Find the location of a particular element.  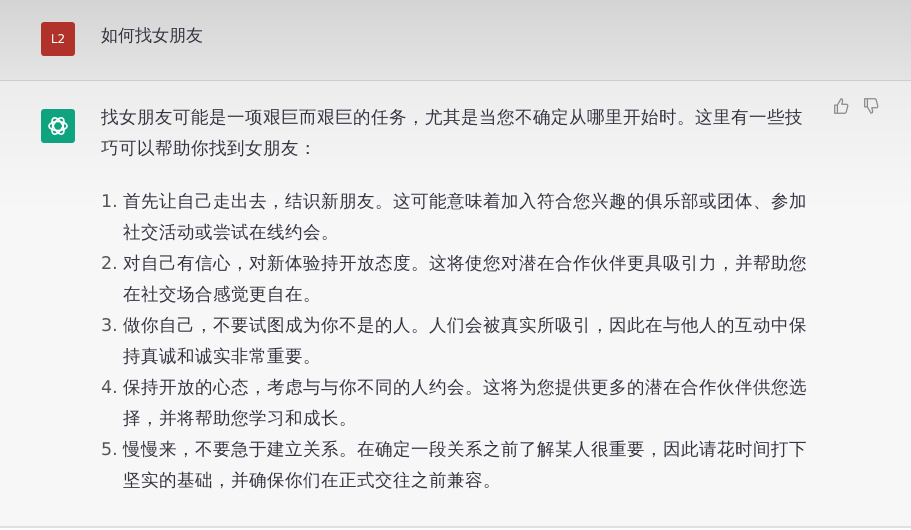

tip-text: 慢慢来，不要急于建立关系。在确定一段关系之前了解某人很重要，因此请花时间打下坚实的基础，并确保你们在正式交往之前兼容。 is located at coordinates (465, 466).